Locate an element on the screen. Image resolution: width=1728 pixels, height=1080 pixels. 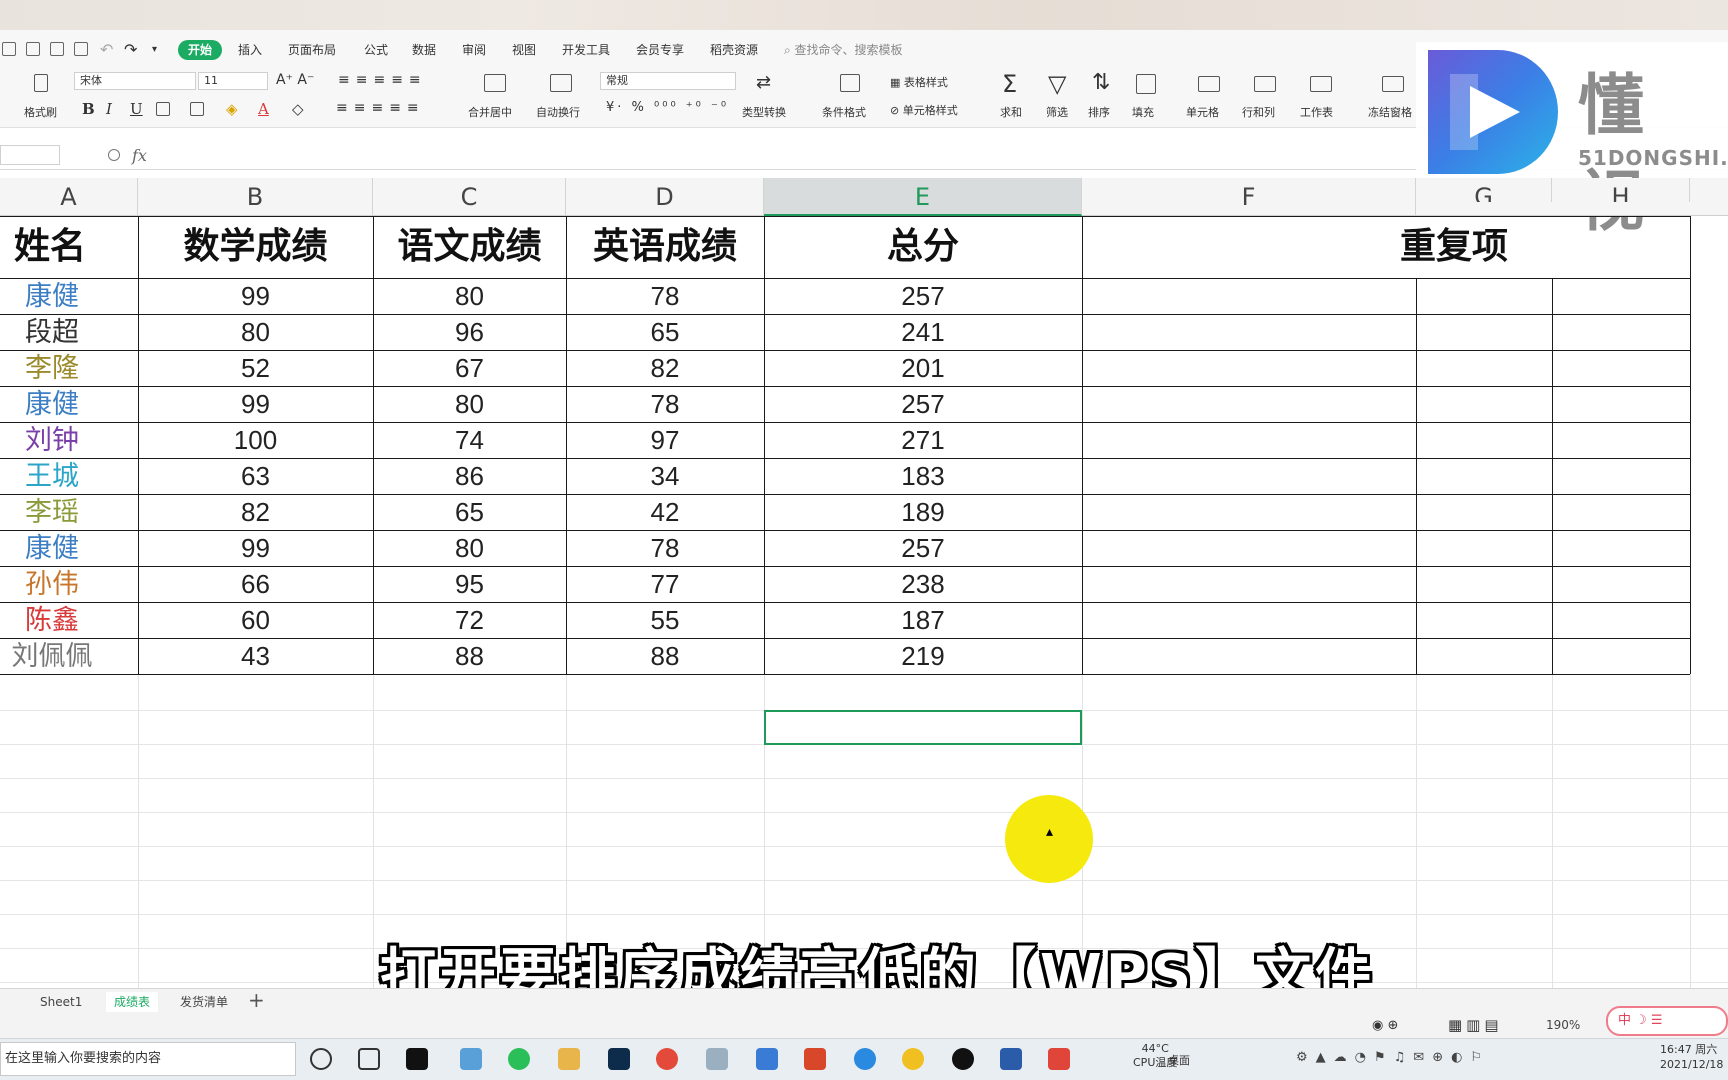
cell-math: 60 is located at coordinates (255, 620).